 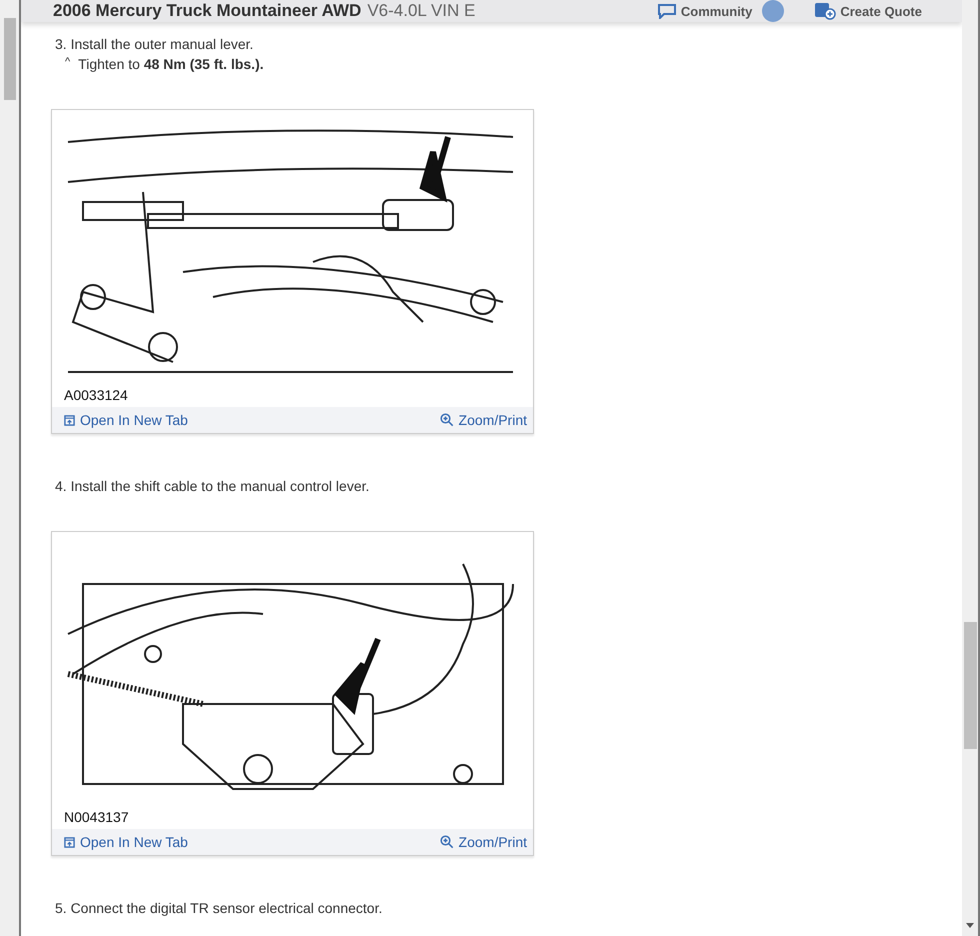 I want to click on figure-code: A0033124, so click(x=96, y=395).